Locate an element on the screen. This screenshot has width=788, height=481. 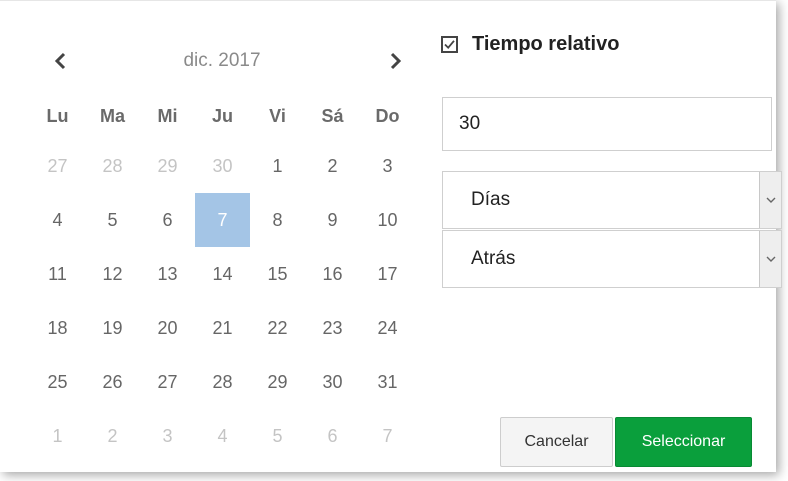
calendar-day-selected: 7 is located at coordinates (222, 220).